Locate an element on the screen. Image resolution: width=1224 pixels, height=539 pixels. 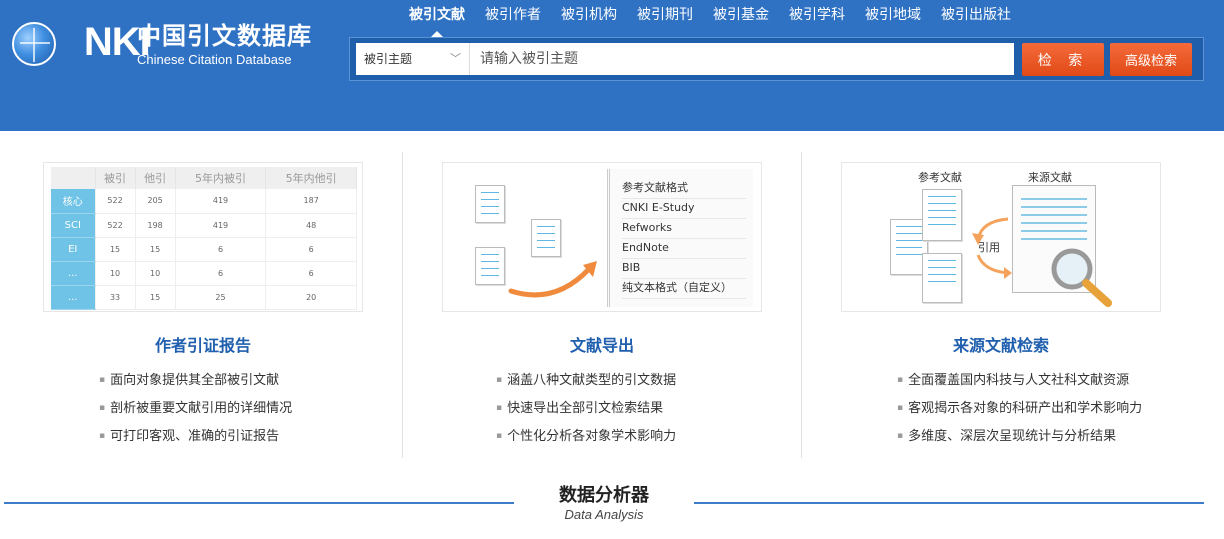
search-field-value: 被引主题 is located at coordinates (388, 59).